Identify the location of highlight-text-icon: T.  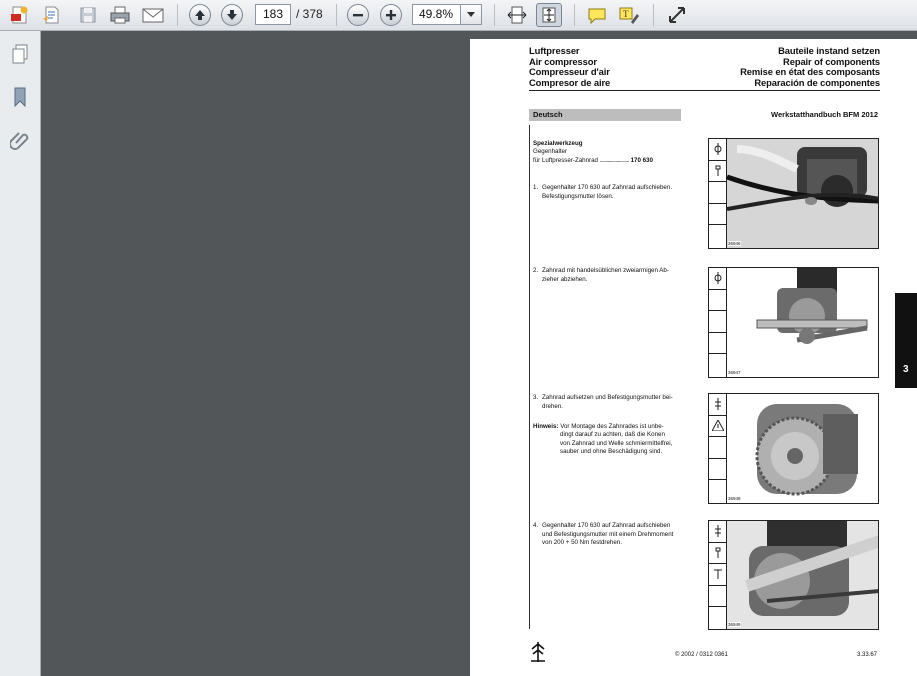
(629, 15).